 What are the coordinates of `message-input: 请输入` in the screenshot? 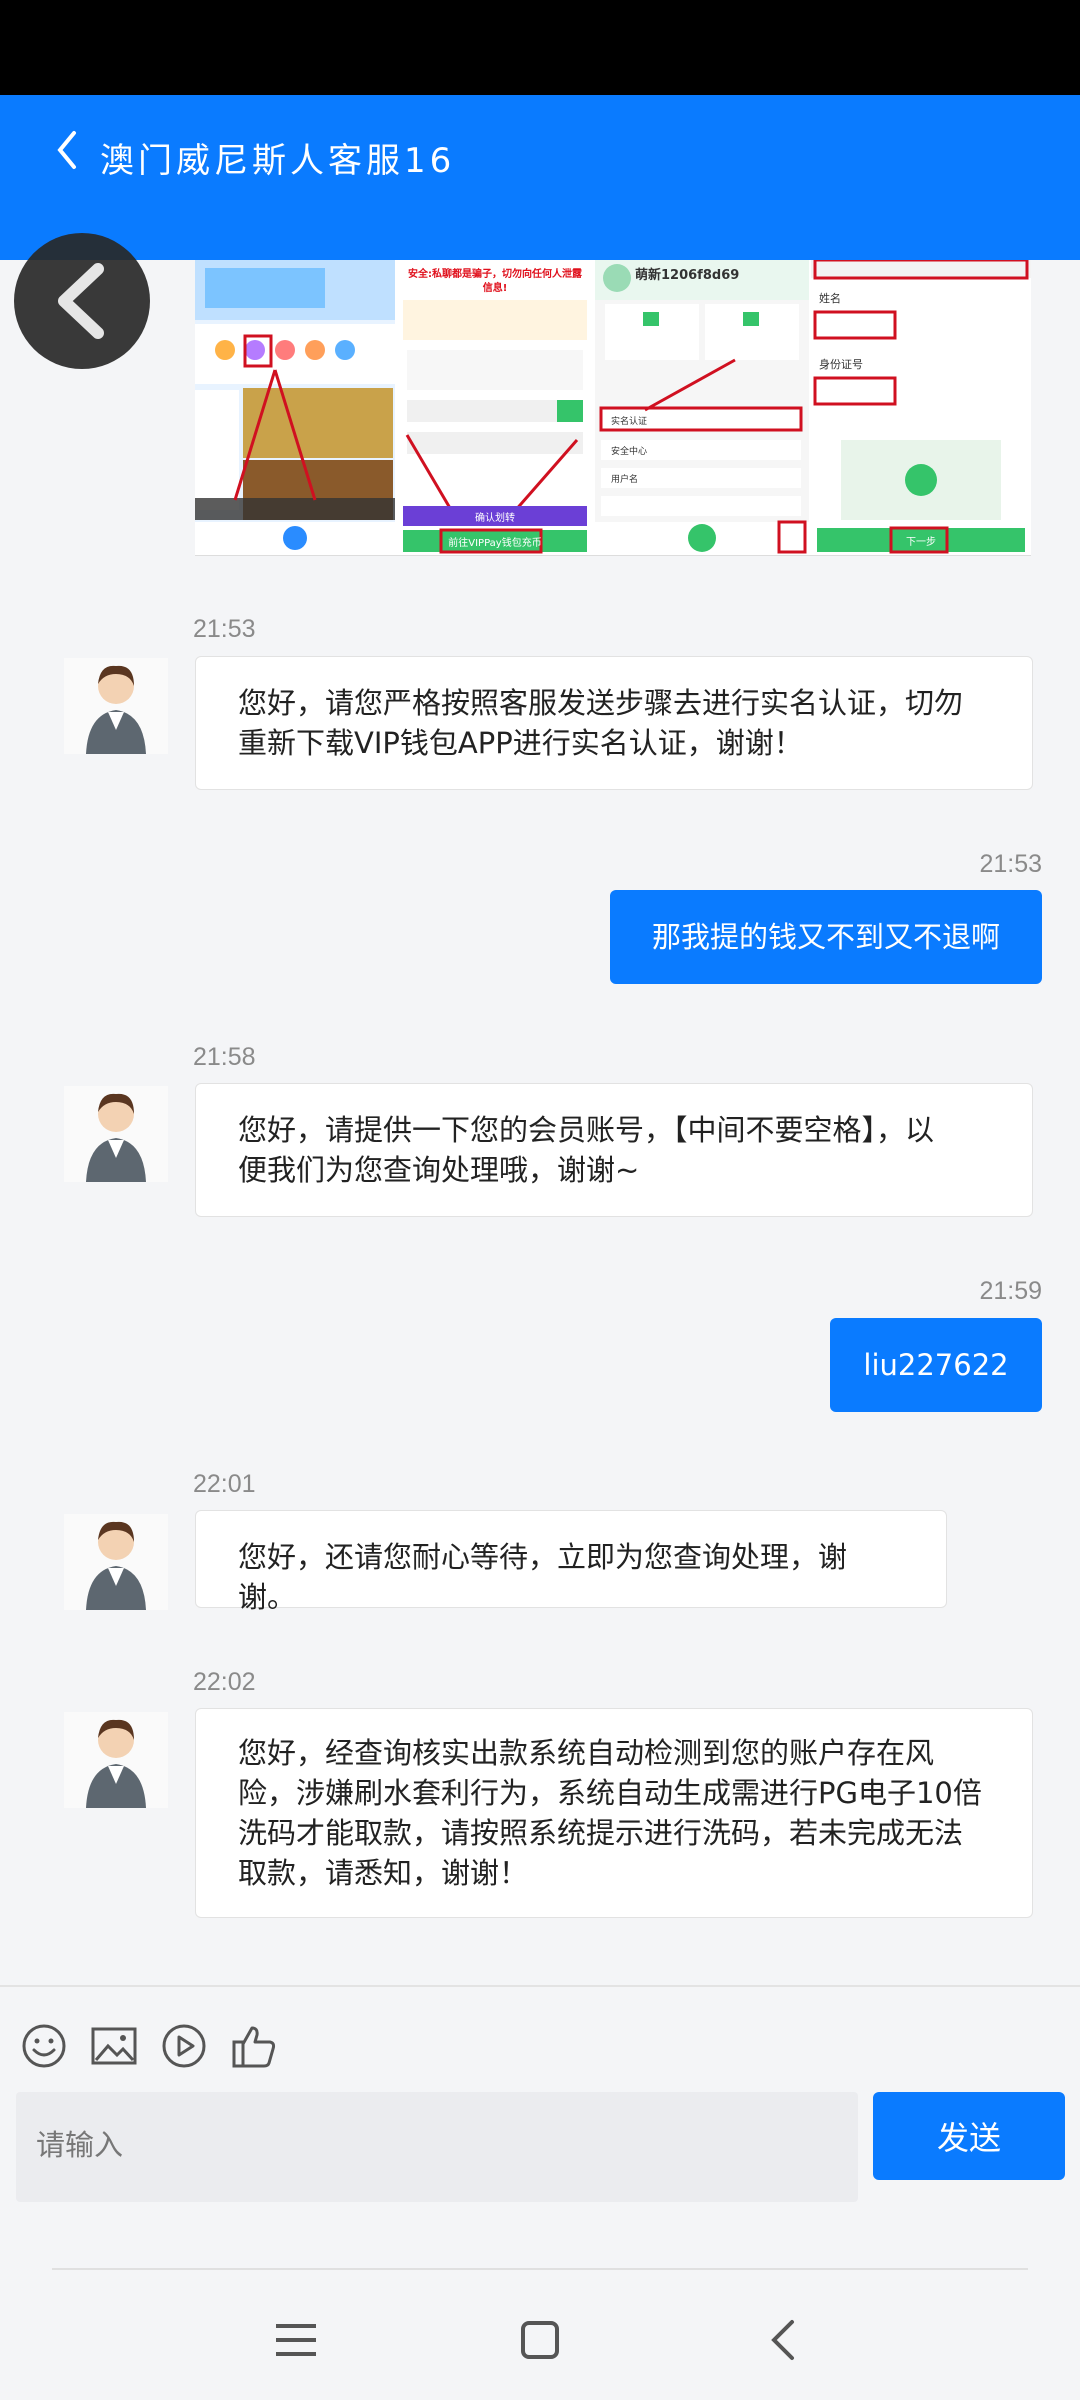 It's located at (437, 2147).